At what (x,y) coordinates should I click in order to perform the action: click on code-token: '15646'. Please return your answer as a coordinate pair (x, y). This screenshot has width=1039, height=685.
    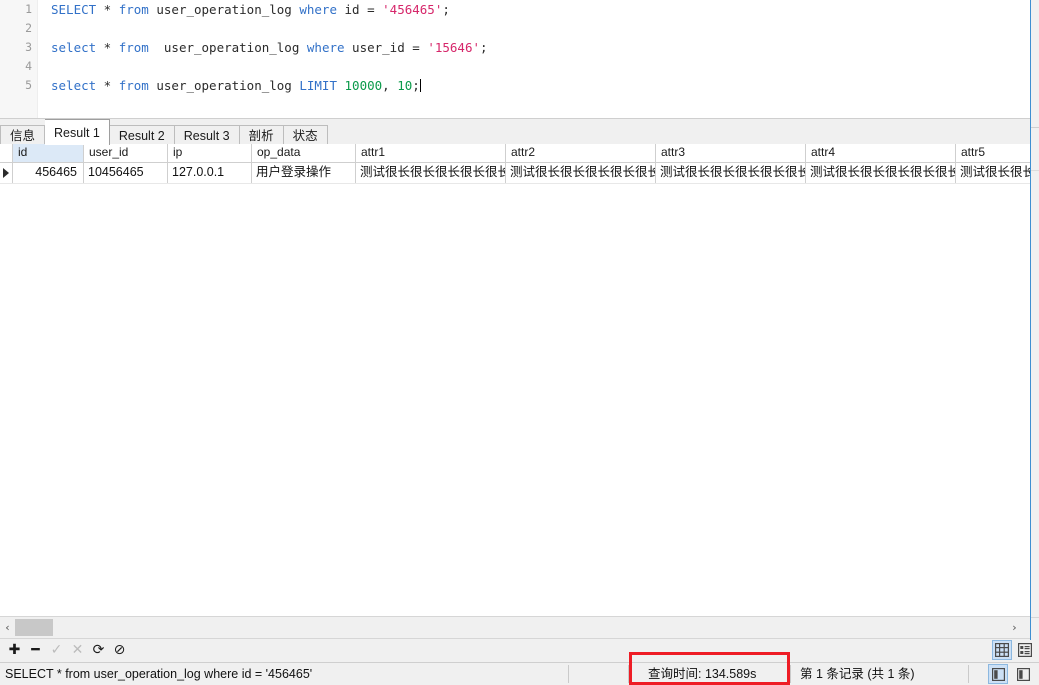
    Looking at the image, I should click on (454, 47).